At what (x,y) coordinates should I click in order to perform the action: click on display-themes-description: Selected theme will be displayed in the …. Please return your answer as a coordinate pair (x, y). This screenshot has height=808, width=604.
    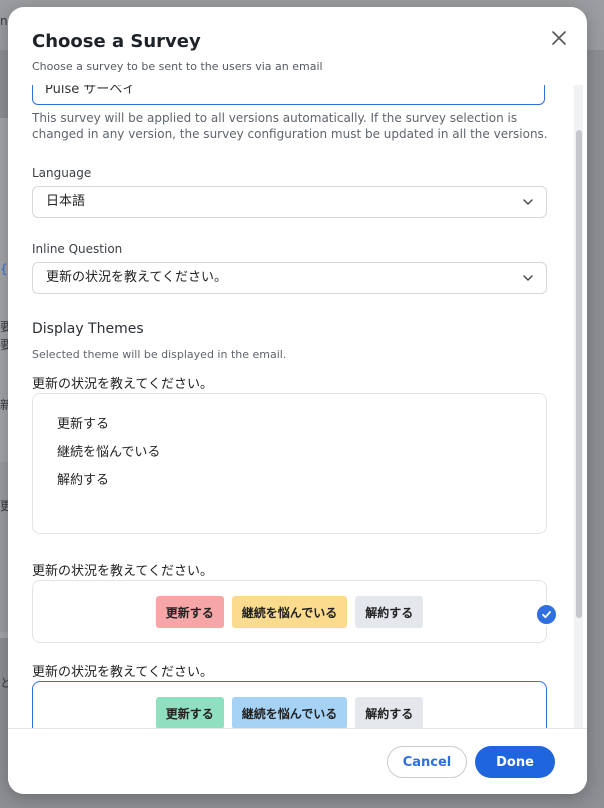
    Looking at the image, I should click on (159, 354).